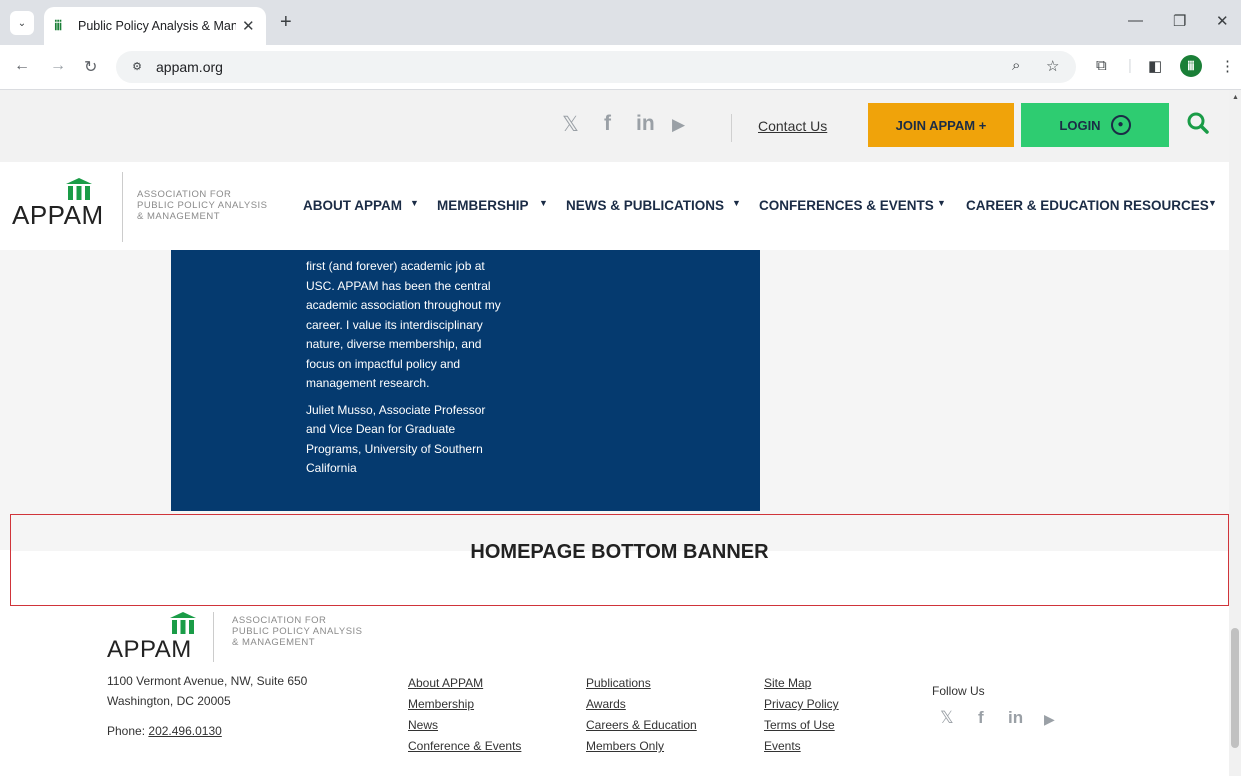  What do you see at coordinates (1198, 123) in the screenshot?
I see `search-icon` at bounding box center [1198, 123].